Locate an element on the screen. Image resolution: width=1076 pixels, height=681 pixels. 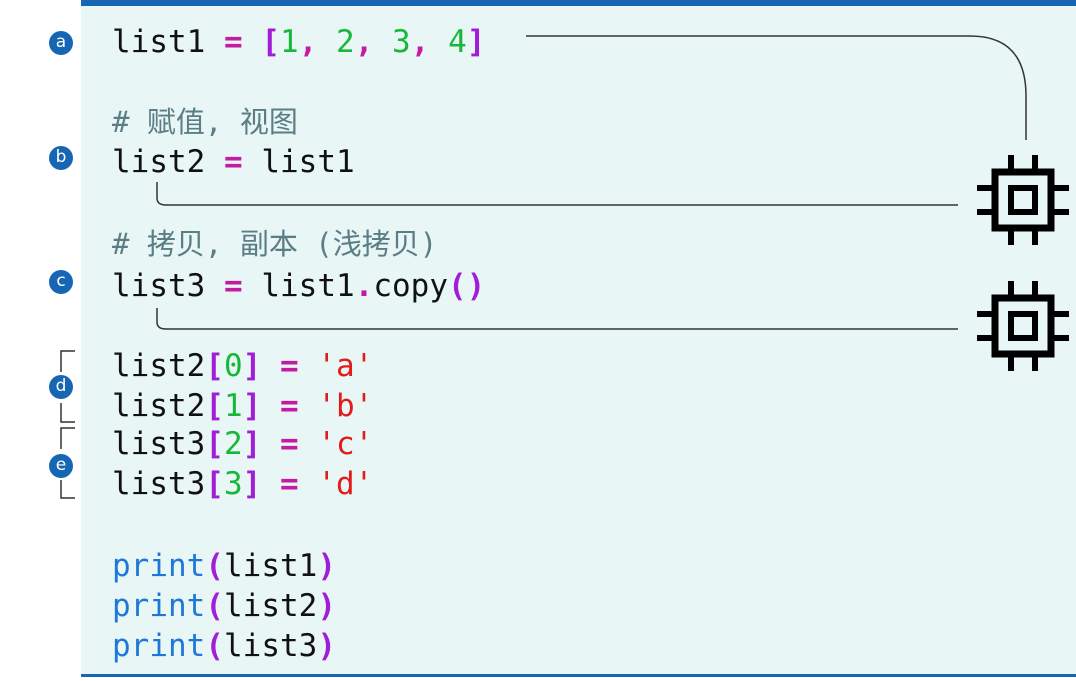
connector-line-c is located at coordinates (557, 319).